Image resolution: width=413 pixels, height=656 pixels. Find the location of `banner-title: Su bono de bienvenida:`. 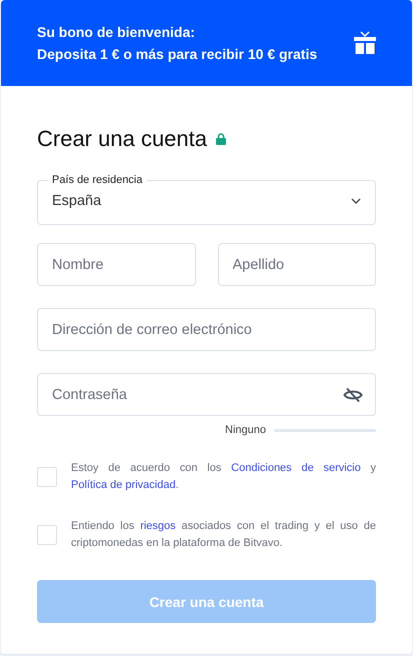

banner-title: Su bono de bienvenida: is located at coordinates (116, 32).